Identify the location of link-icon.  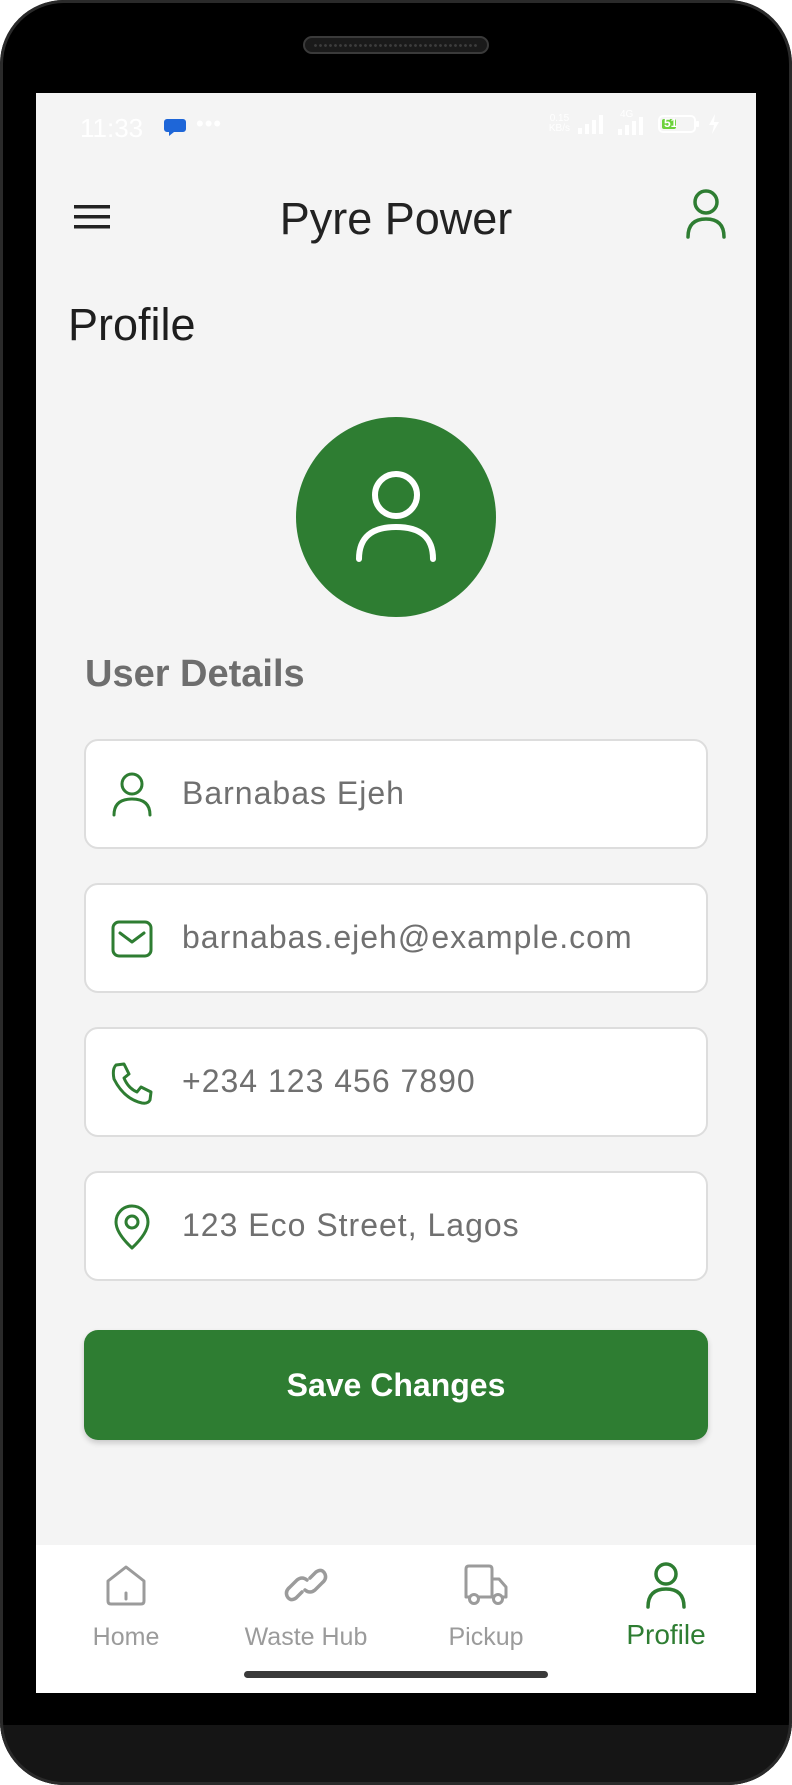
(306, 1585).